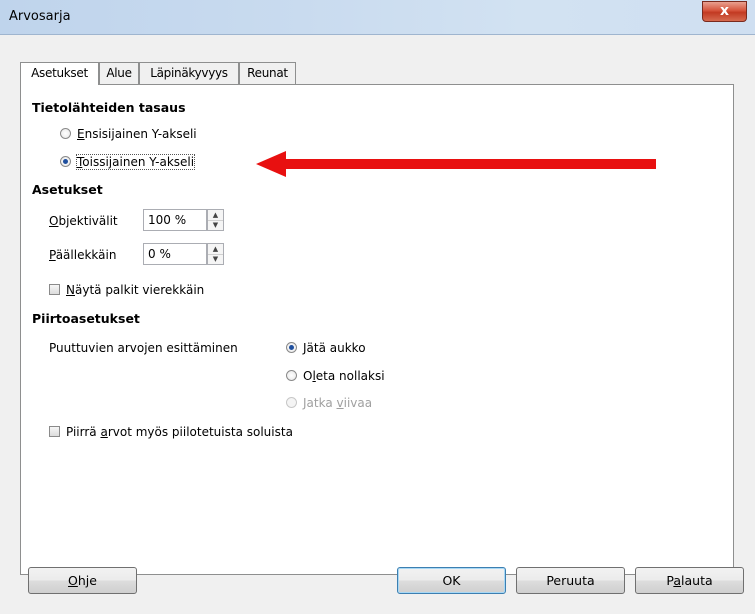 This screenshot has height=614, width=755. What do you see at coordinates (126, 289) in the screenshot?
I see `checkbox-side-by-side: Näytä palkit vierekkäin` at bounding box center [126, 289].